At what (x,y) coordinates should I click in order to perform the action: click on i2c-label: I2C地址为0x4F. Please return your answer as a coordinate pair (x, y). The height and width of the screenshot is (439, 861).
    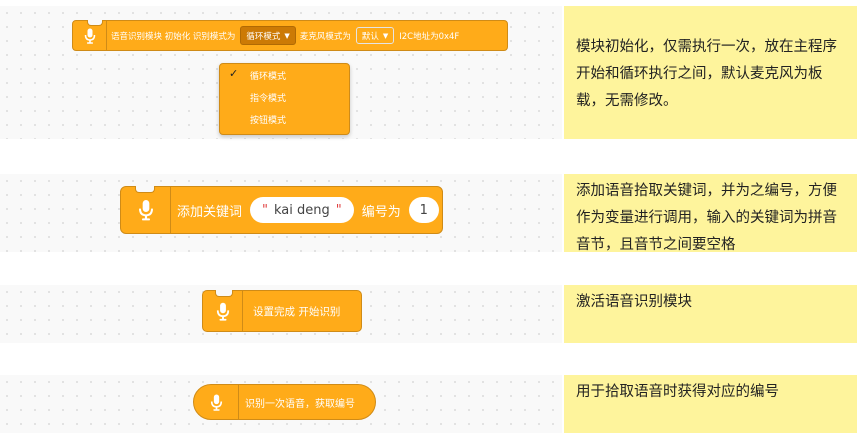
    Looking at the image, I should click on (429, 36).